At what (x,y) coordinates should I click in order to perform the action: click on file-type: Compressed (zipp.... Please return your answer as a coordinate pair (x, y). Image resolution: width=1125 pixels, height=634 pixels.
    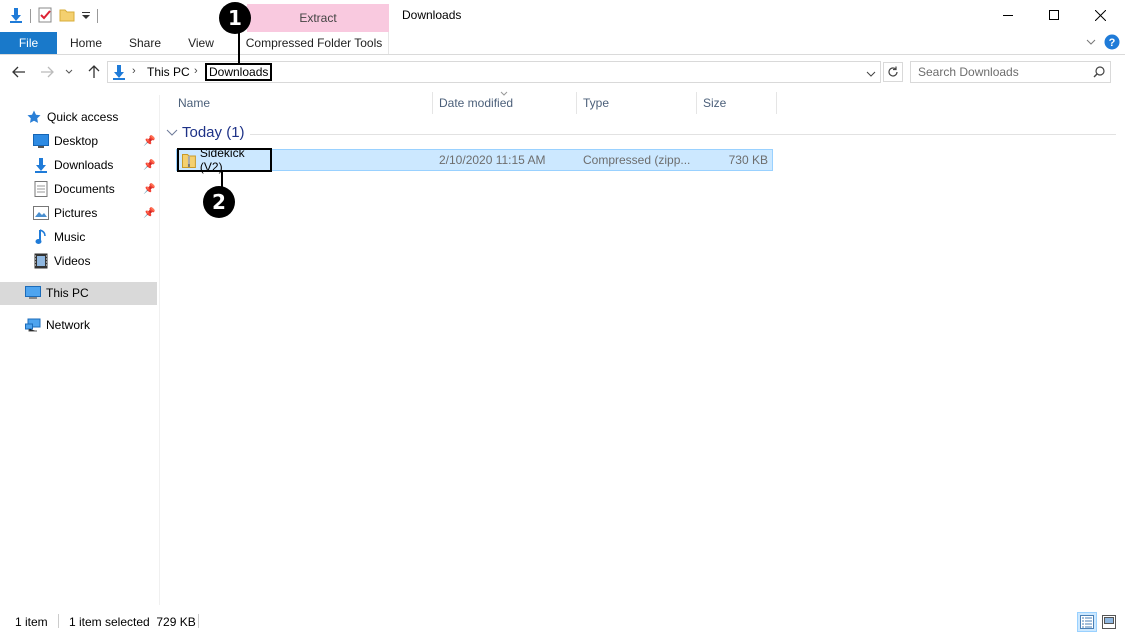
    Looking at the image, I should click on (637, 160).